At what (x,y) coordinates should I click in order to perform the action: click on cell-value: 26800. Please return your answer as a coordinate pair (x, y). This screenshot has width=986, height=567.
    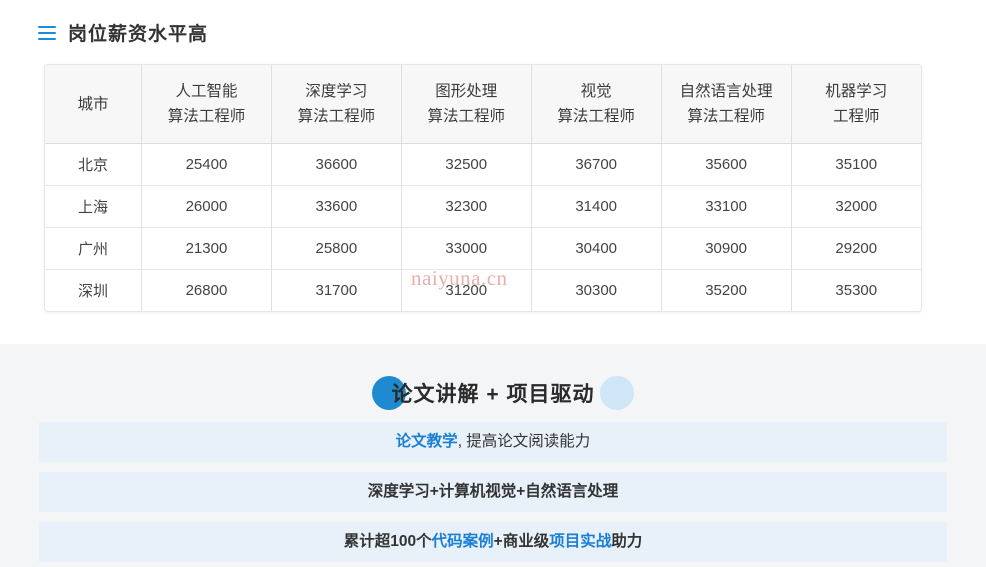
    Looking at the image, I should click on (206, 290).